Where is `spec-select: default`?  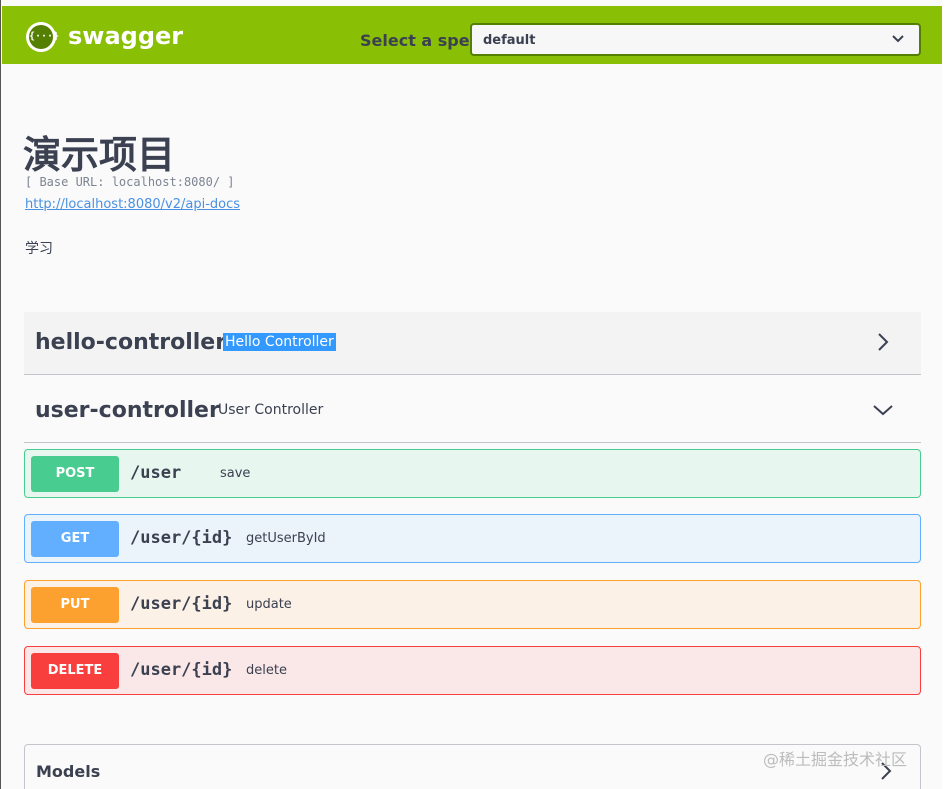
spec-select: default is located at coordinates (695, 39).